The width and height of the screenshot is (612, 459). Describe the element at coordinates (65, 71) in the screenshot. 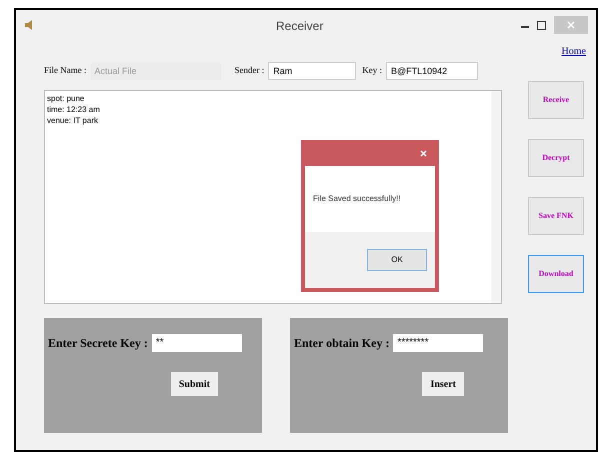

I see `field-label: File Name :` at that location.